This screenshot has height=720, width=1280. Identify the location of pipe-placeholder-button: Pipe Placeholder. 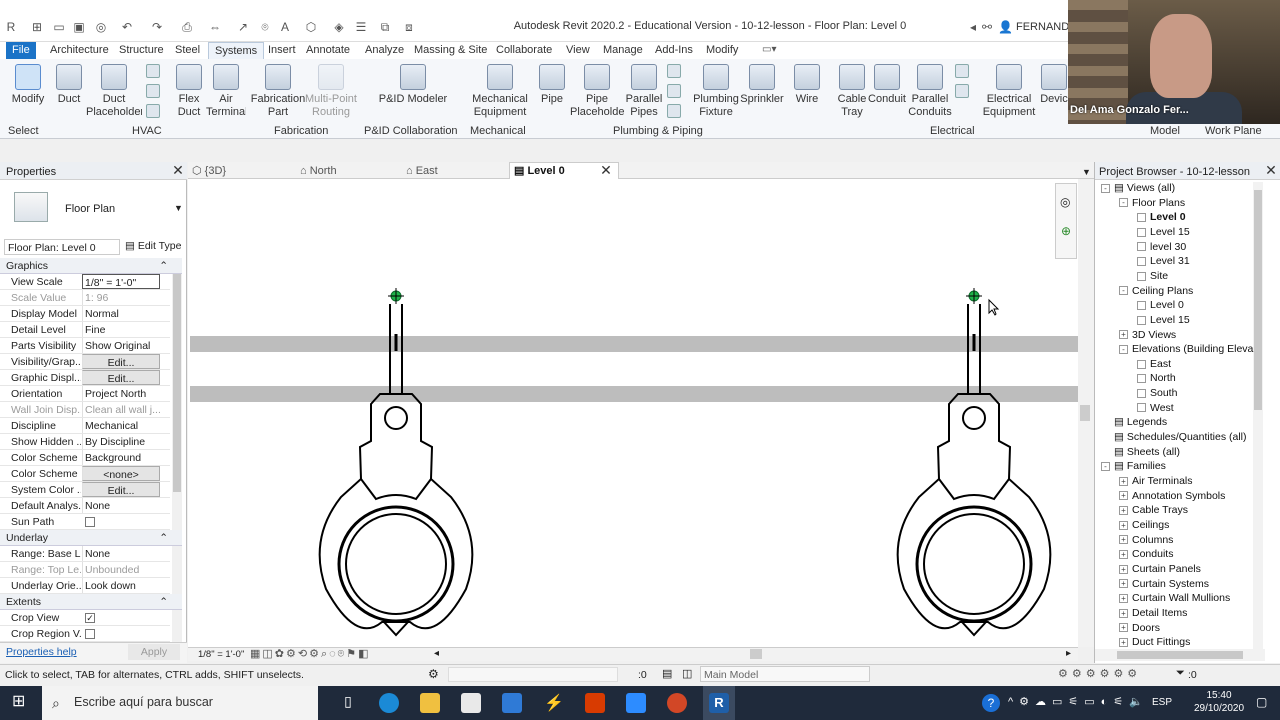
(597, 91).